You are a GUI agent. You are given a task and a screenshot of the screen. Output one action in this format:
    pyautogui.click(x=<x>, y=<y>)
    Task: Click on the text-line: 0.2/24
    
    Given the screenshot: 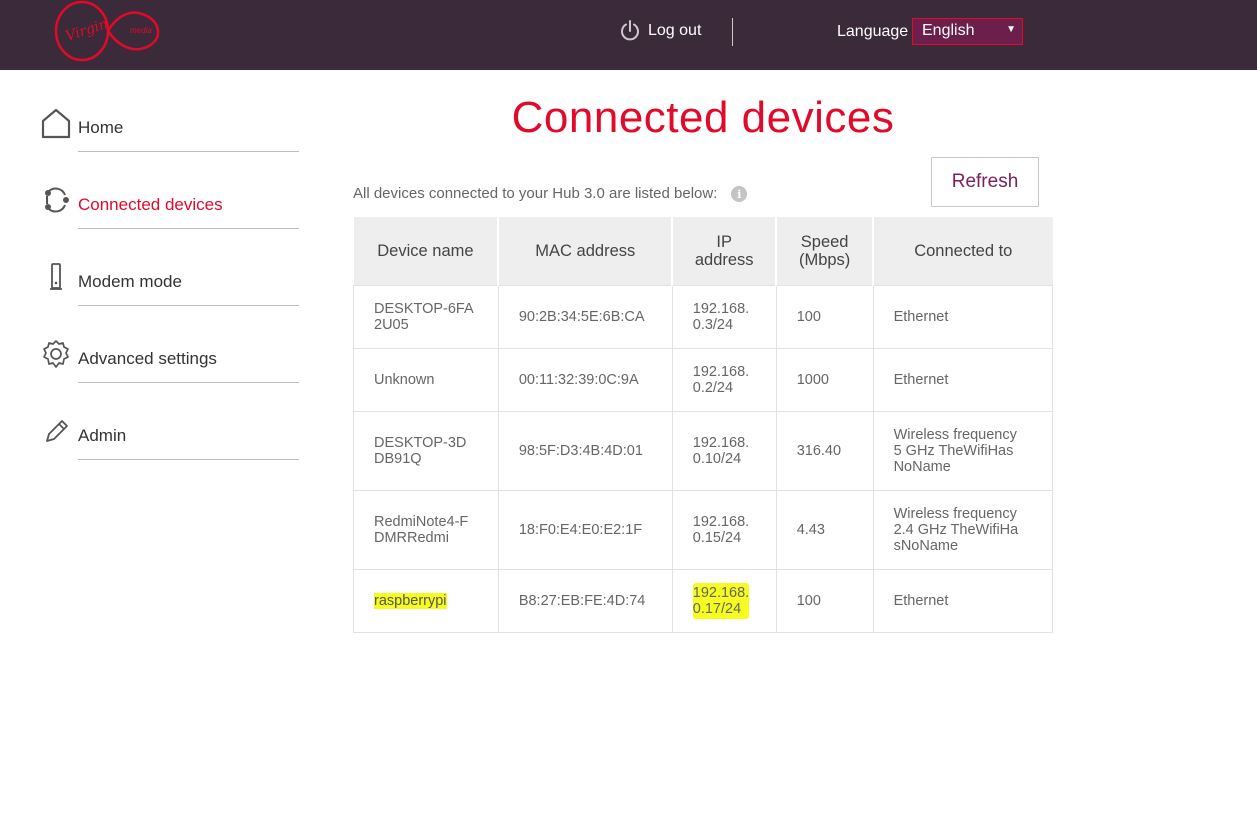 What is the action you would take?
    pyautogui.click(x=713, y=387)
    